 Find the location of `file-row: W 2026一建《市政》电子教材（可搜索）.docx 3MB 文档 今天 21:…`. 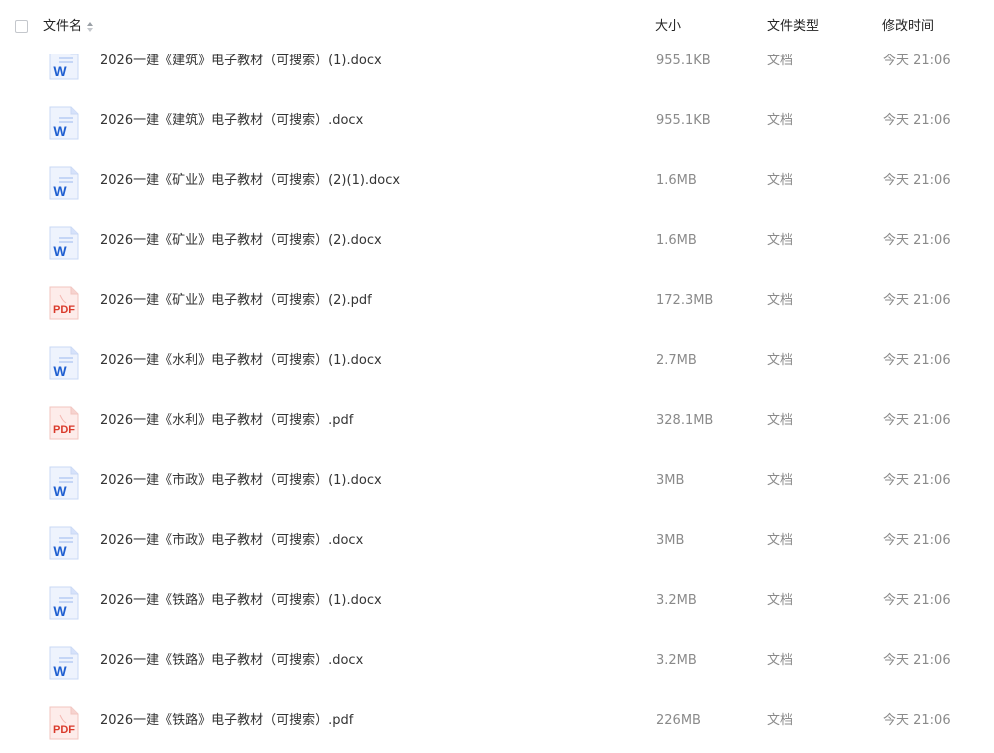

file-row: W 2026一建《市政》电子教材（可搜索）.docx 3MB 文档 今天 21:… is located at coordinates (497, 541).